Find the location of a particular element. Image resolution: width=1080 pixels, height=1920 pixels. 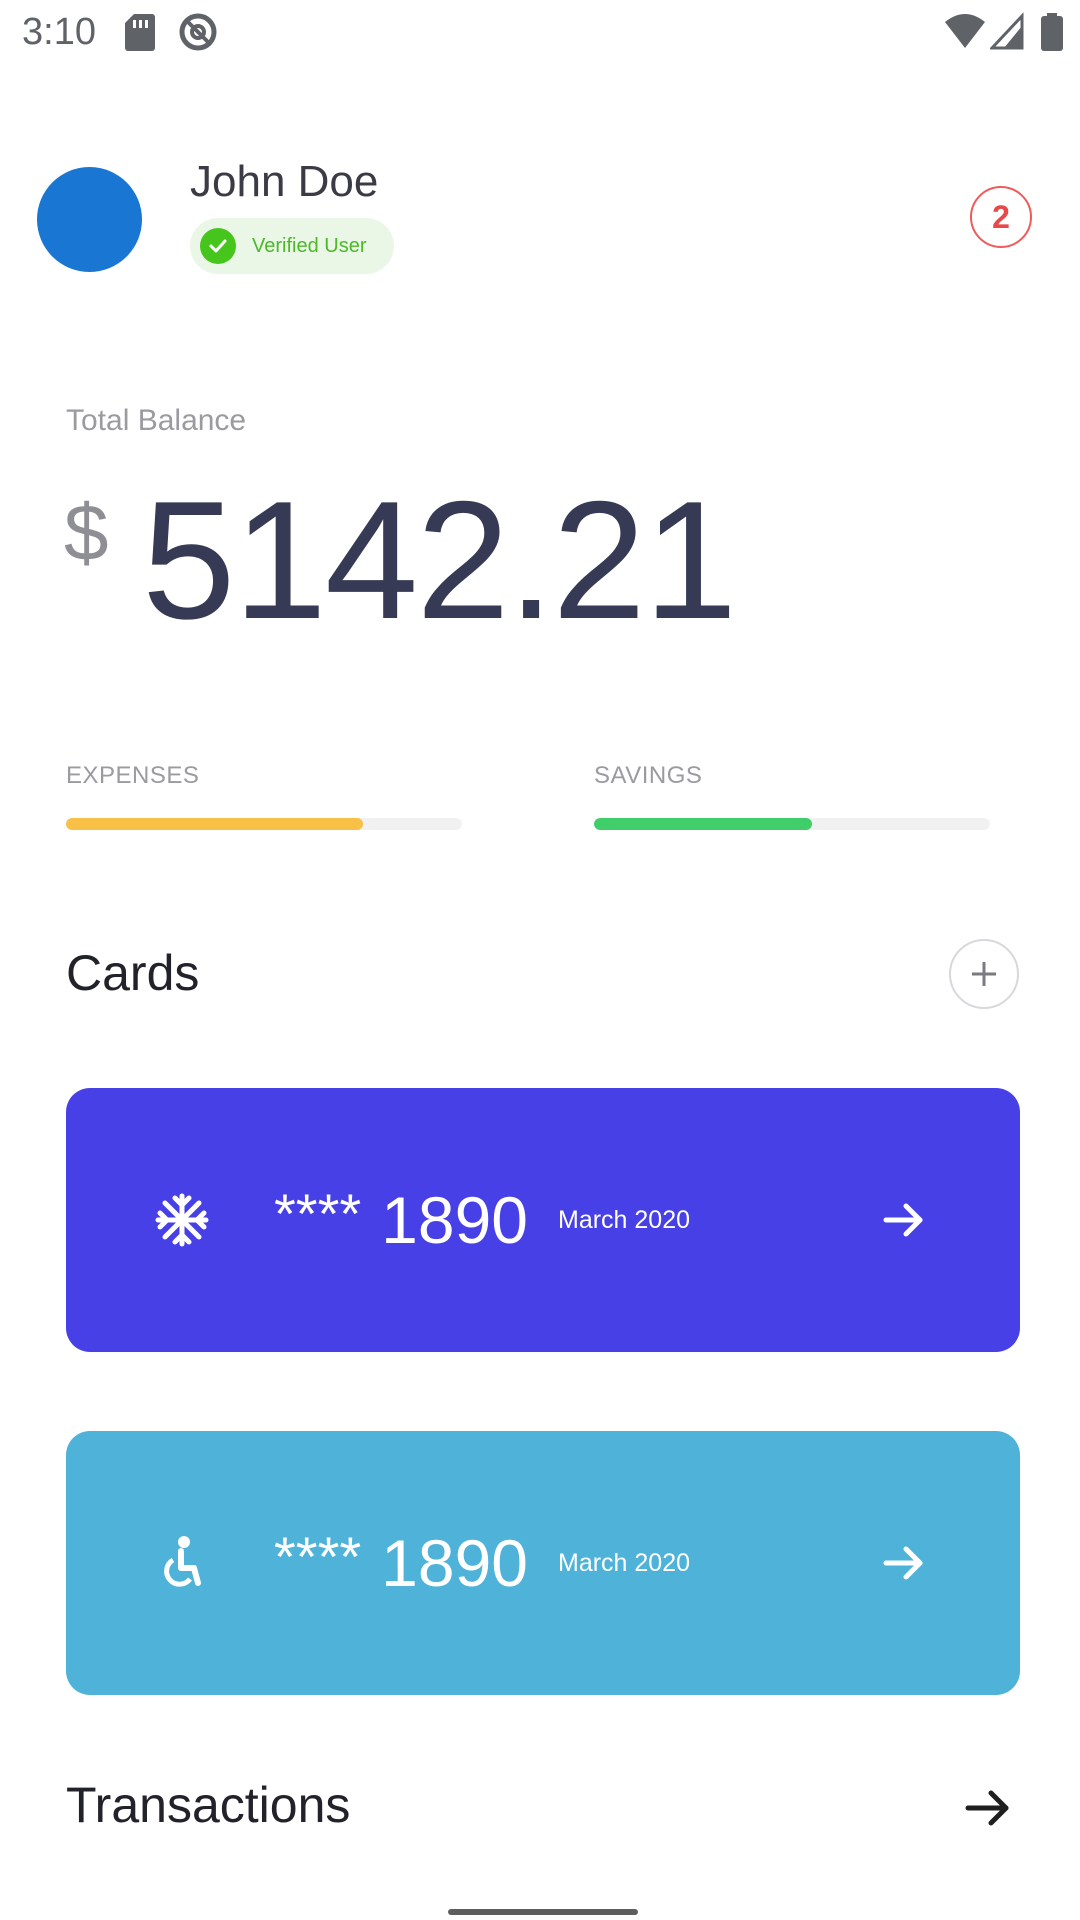

transactions-title: Transactions is located at coordinates (208, 1805).